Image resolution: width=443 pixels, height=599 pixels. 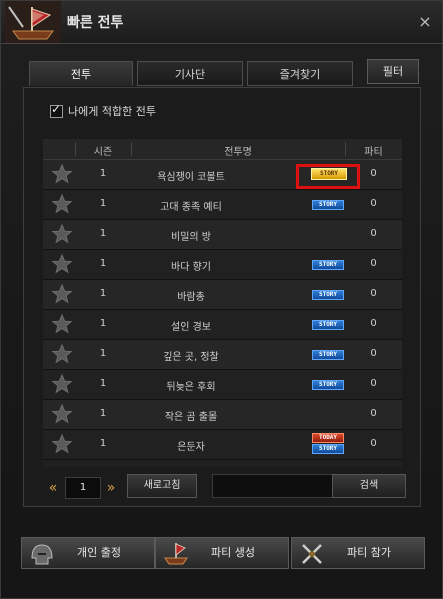 What do you see at coordinates (111, 488) in the screenshot?
I see `next-page-button: »` at bounding box center [111, 488].